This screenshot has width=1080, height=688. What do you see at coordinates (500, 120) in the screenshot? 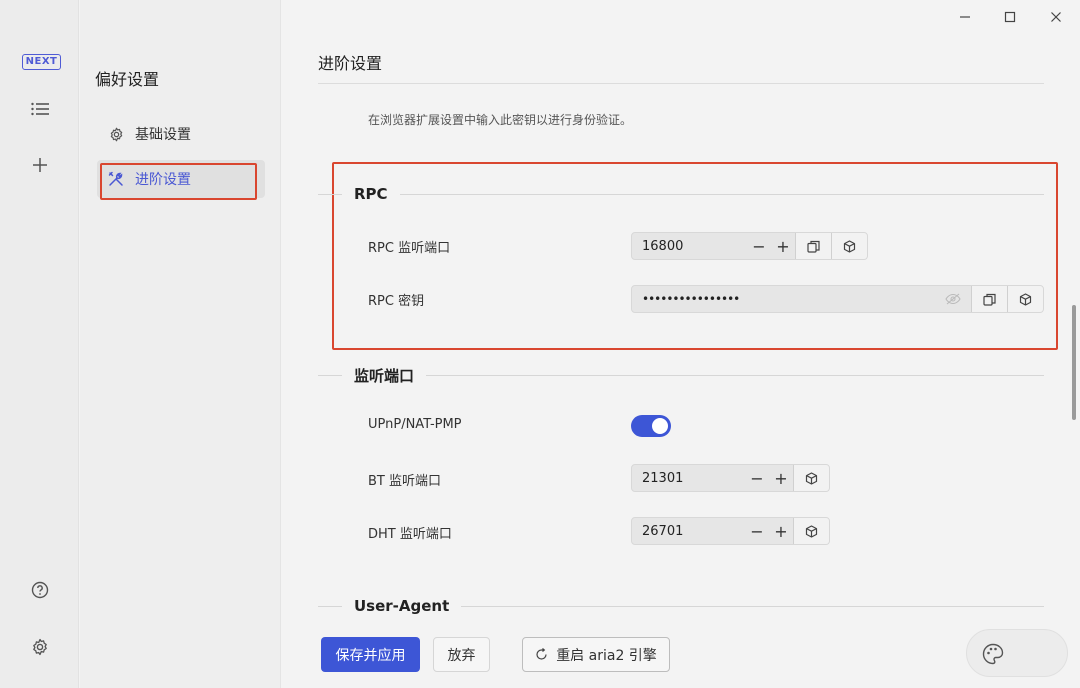
I see `secret-hint-text: 在浏览器扩展设置中输入此密钥以进行身份验证。` at bounding box center [500, 120].